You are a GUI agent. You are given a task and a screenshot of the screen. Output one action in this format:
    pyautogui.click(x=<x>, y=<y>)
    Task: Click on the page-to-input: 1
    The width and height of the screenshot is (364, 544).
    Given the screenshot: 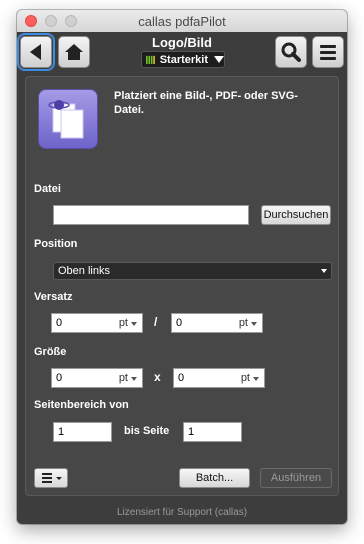 What is the action you would take?
    pyautogui.click(x=212, y=432)
    